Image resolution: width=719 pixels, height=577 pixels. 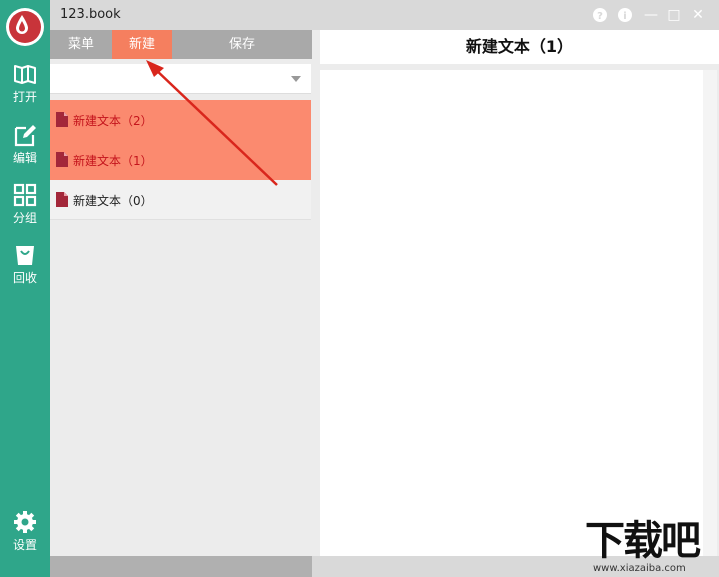 I want to click on sidebar: 打开 编辑 分组 回收 设置, so click(x=25, y=288).